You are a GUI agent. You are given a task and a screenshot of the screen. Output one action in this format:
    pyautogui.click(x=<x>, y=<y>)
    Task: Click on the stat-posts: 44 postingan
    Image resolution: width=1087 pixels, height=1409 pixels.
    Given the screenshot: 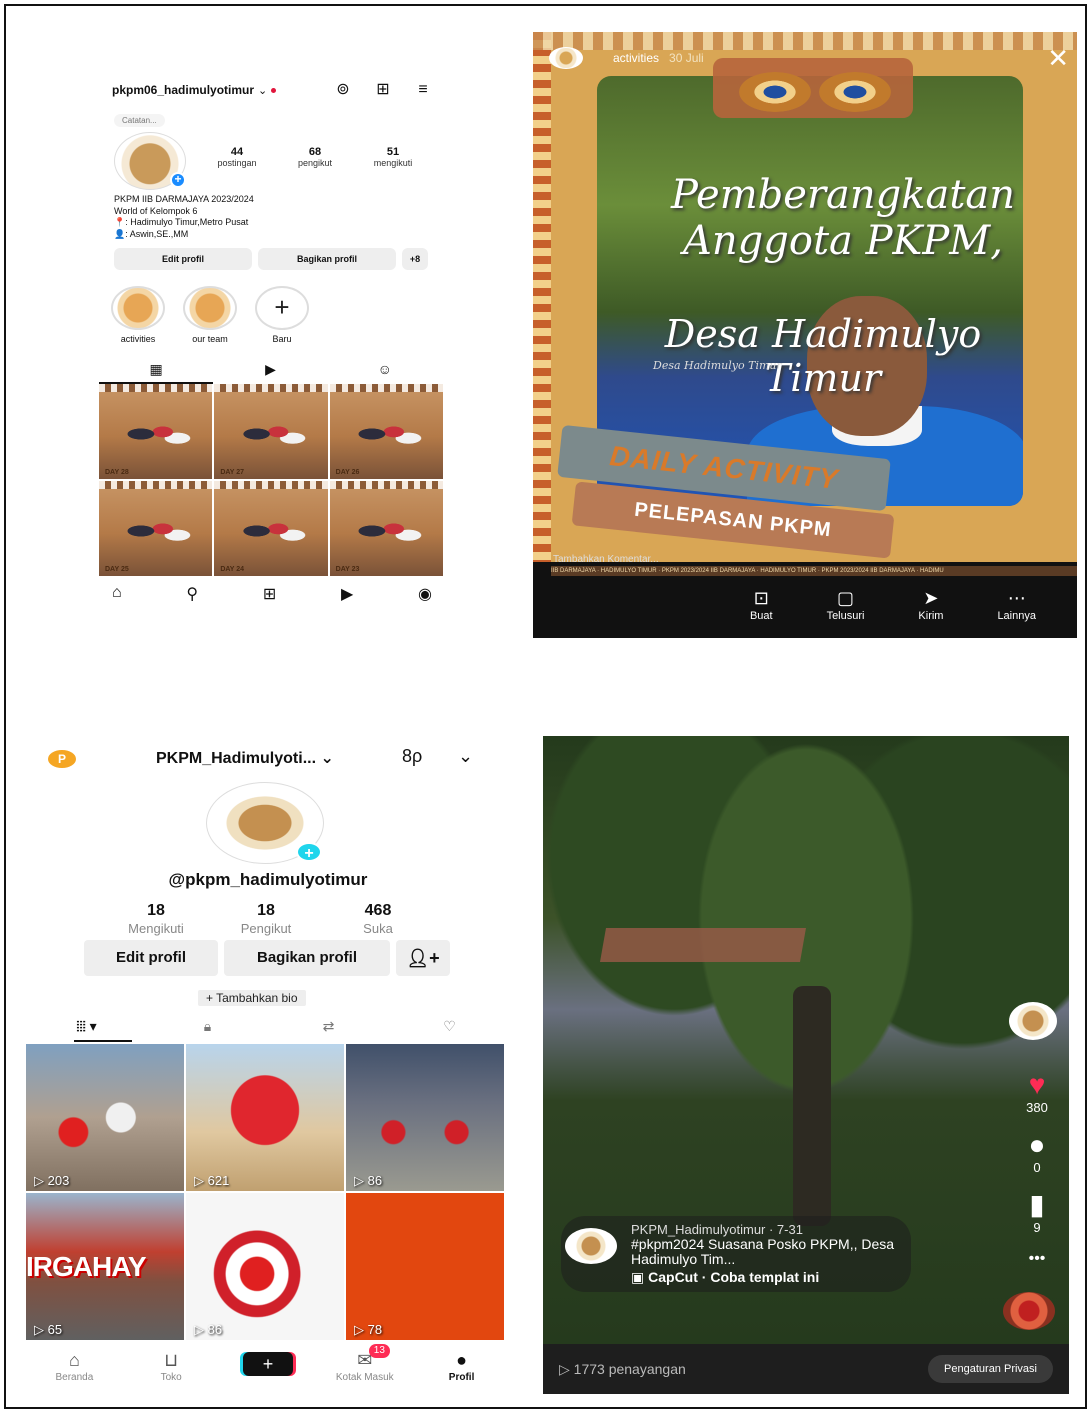 What is the action you would take?
    pyautogui.click(x=237, y=157)
    